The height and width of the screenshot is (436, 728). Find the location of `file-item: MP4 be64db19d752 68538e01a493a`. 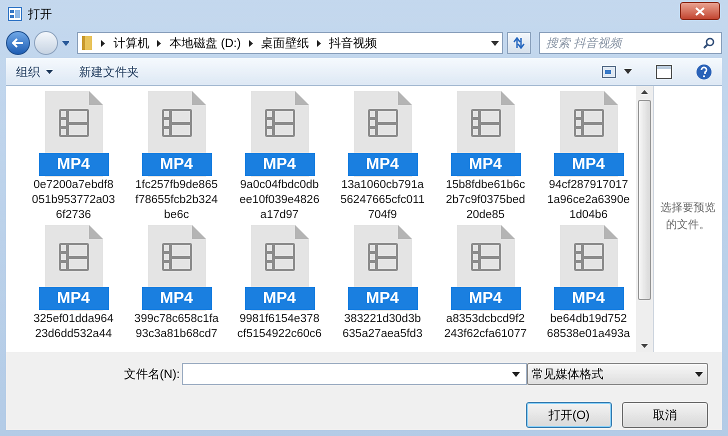

file-item: MP4 be64db19d752 68538e01a493a is located at coordinates (586, 283).